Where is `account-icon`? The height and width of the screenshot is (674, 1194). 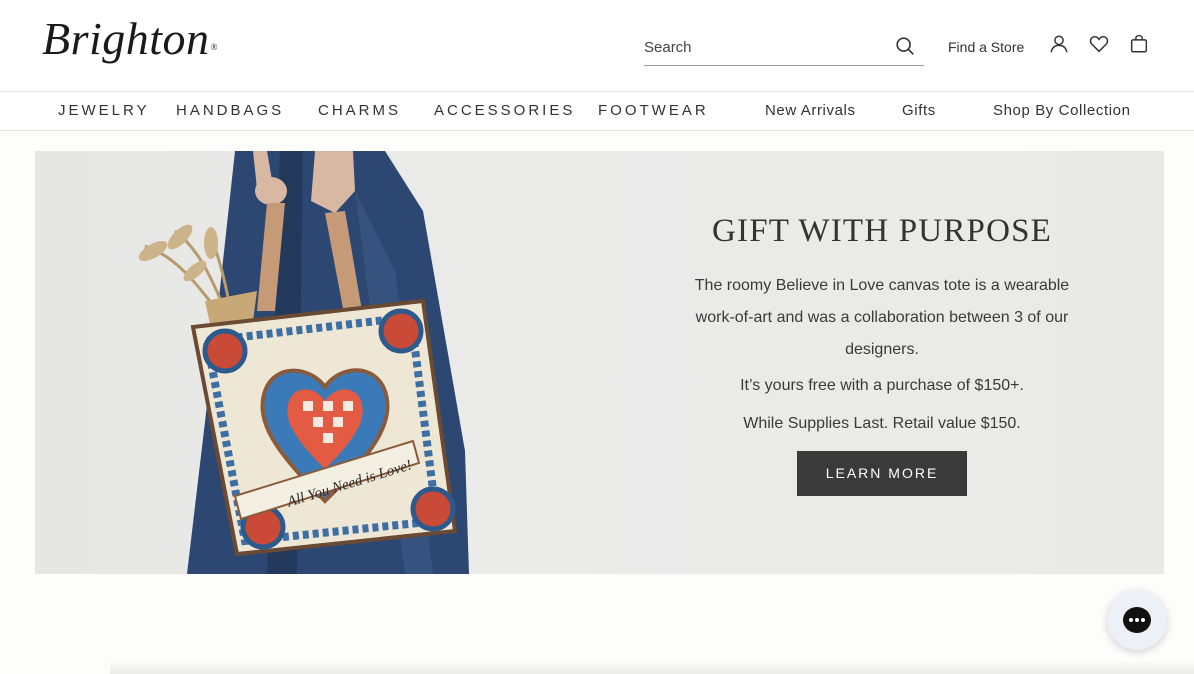
account-icon is located at coordinates (1059, 44).